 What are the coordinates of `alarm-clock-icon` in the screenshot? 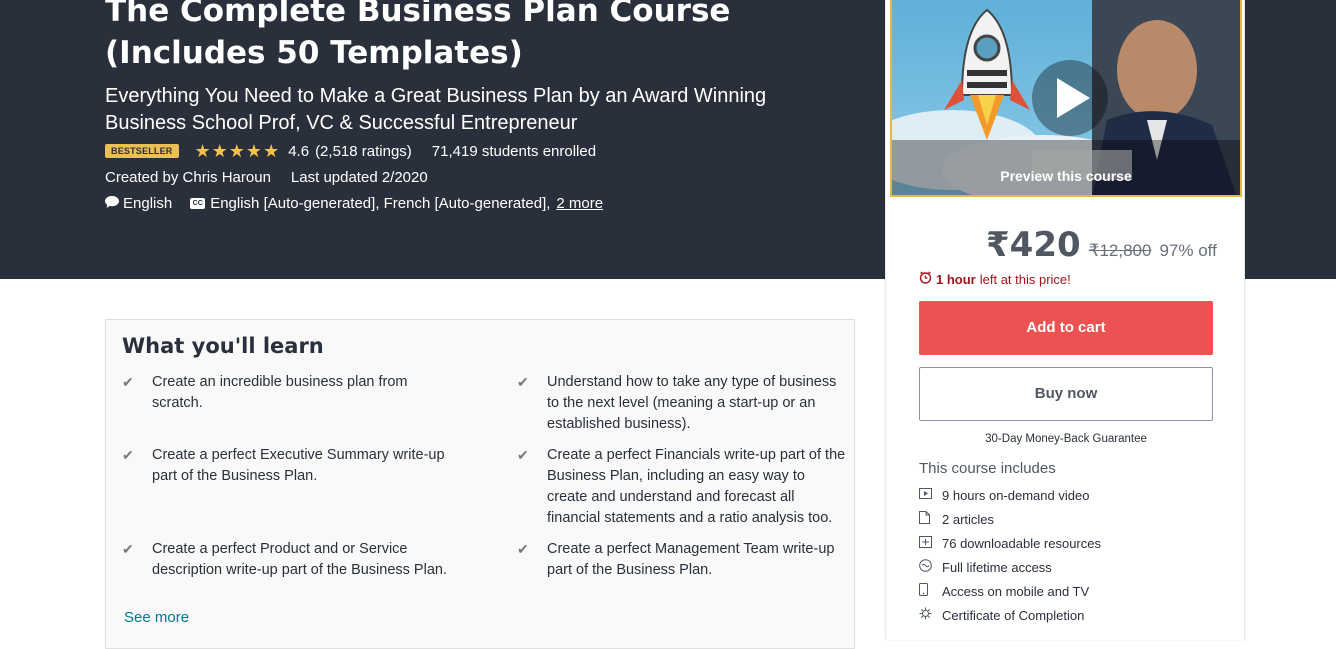 It's located at (925, 279).